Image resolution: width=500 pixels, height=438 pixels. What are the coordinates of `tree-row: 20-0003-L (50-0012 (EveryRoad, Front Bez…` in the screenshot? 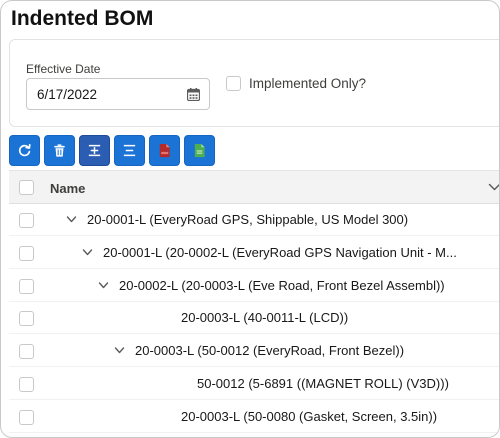 It's located at (254, 351).